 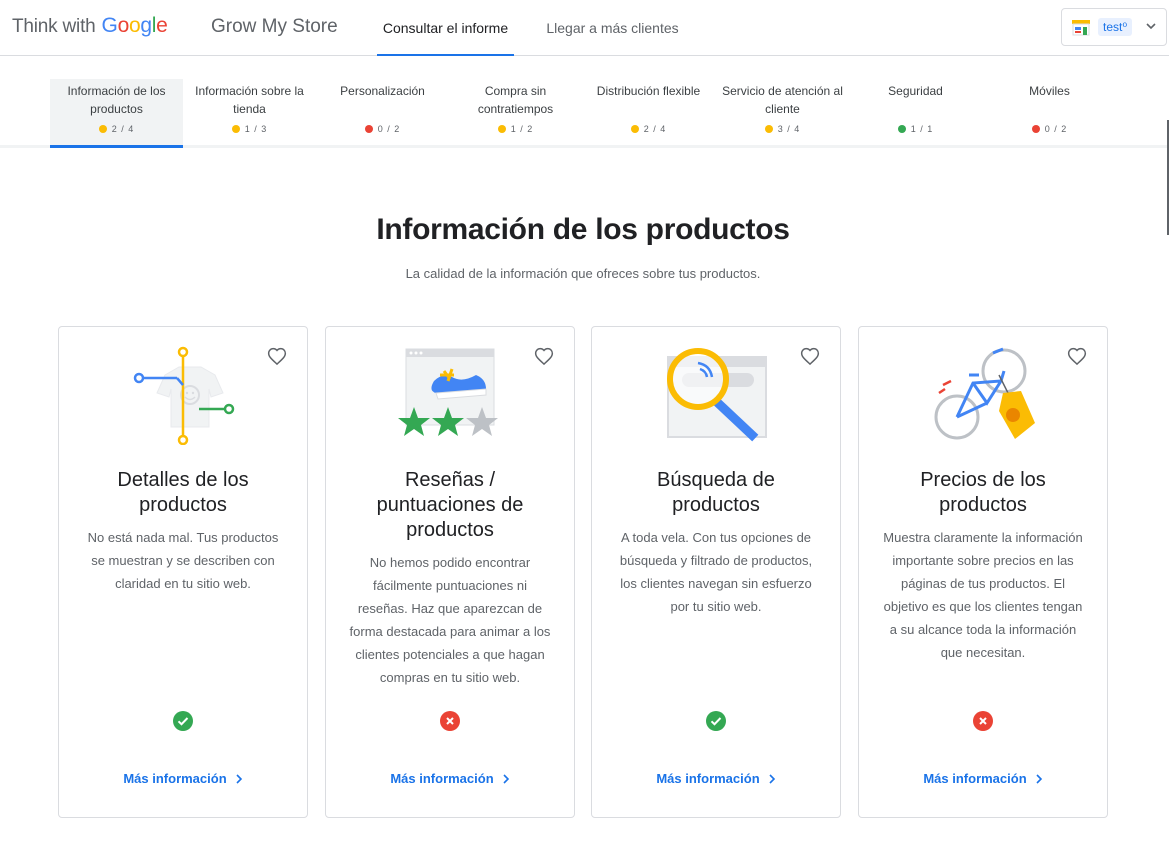 I want to click on account-switcher: test⁰, so click(x=1114, y=27).